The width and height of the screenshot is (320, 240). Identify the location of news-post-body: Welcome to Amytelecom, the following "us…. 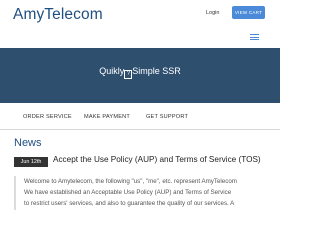
(143, 193).